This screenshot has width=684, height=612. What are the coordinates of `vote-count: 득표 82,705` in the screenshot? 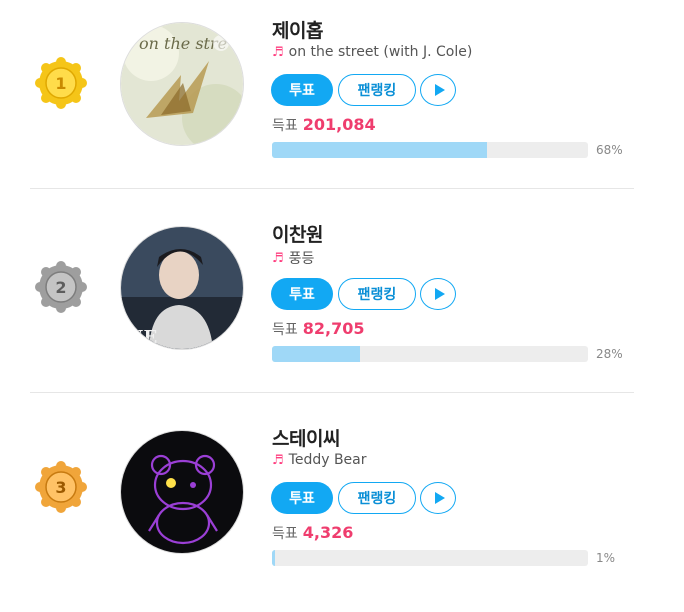 It's located at (318, 329).